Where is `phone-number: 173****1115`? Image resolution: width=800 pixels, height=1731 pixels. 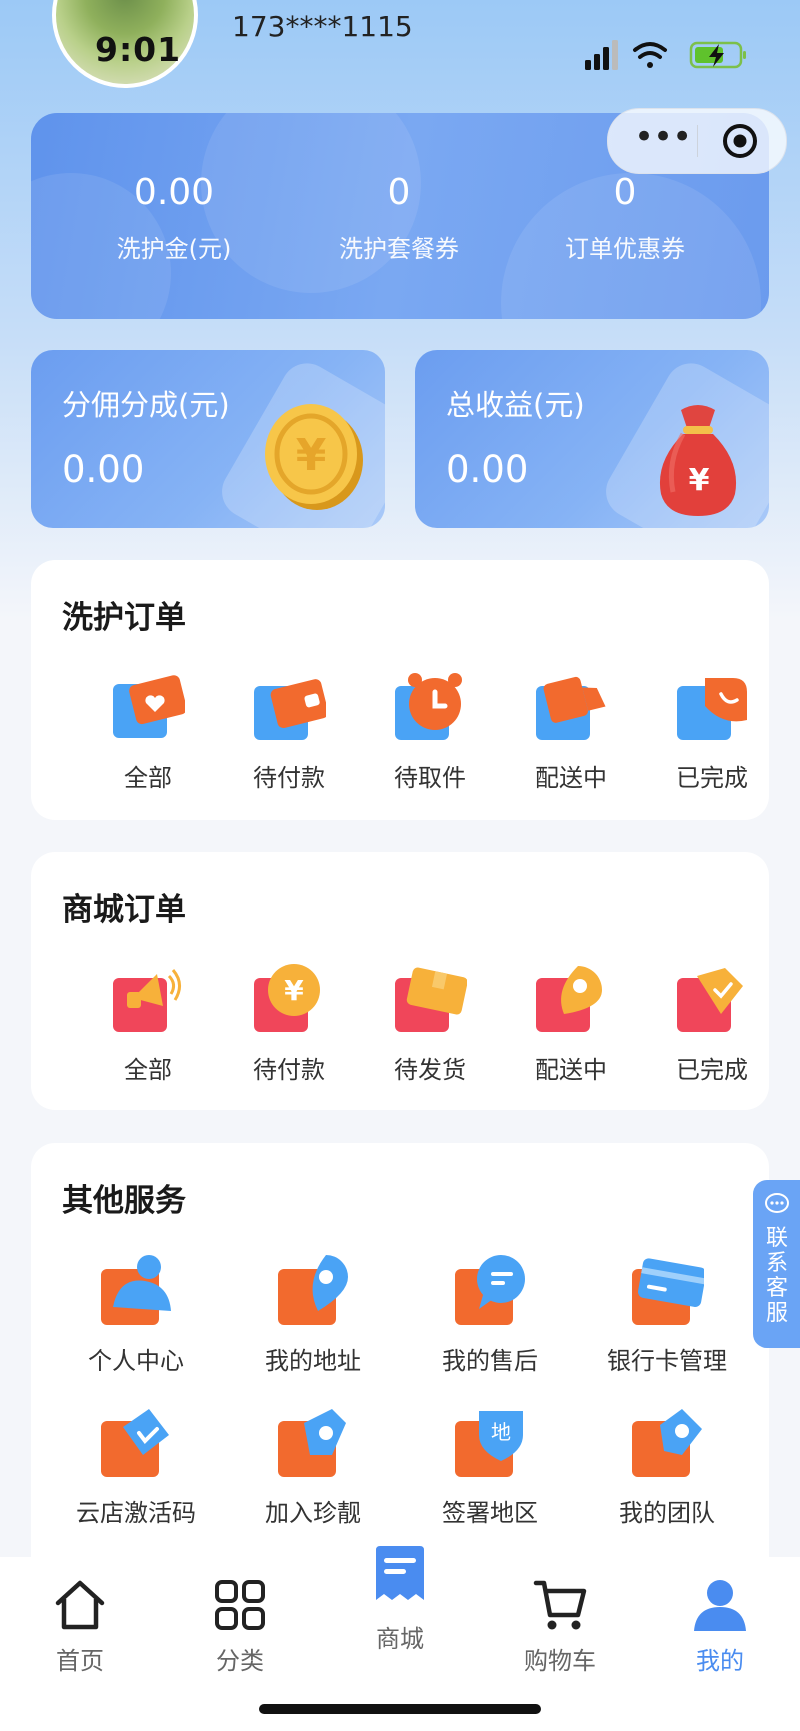 phone-number: 173****1115 is located at coordinates (322, 26).